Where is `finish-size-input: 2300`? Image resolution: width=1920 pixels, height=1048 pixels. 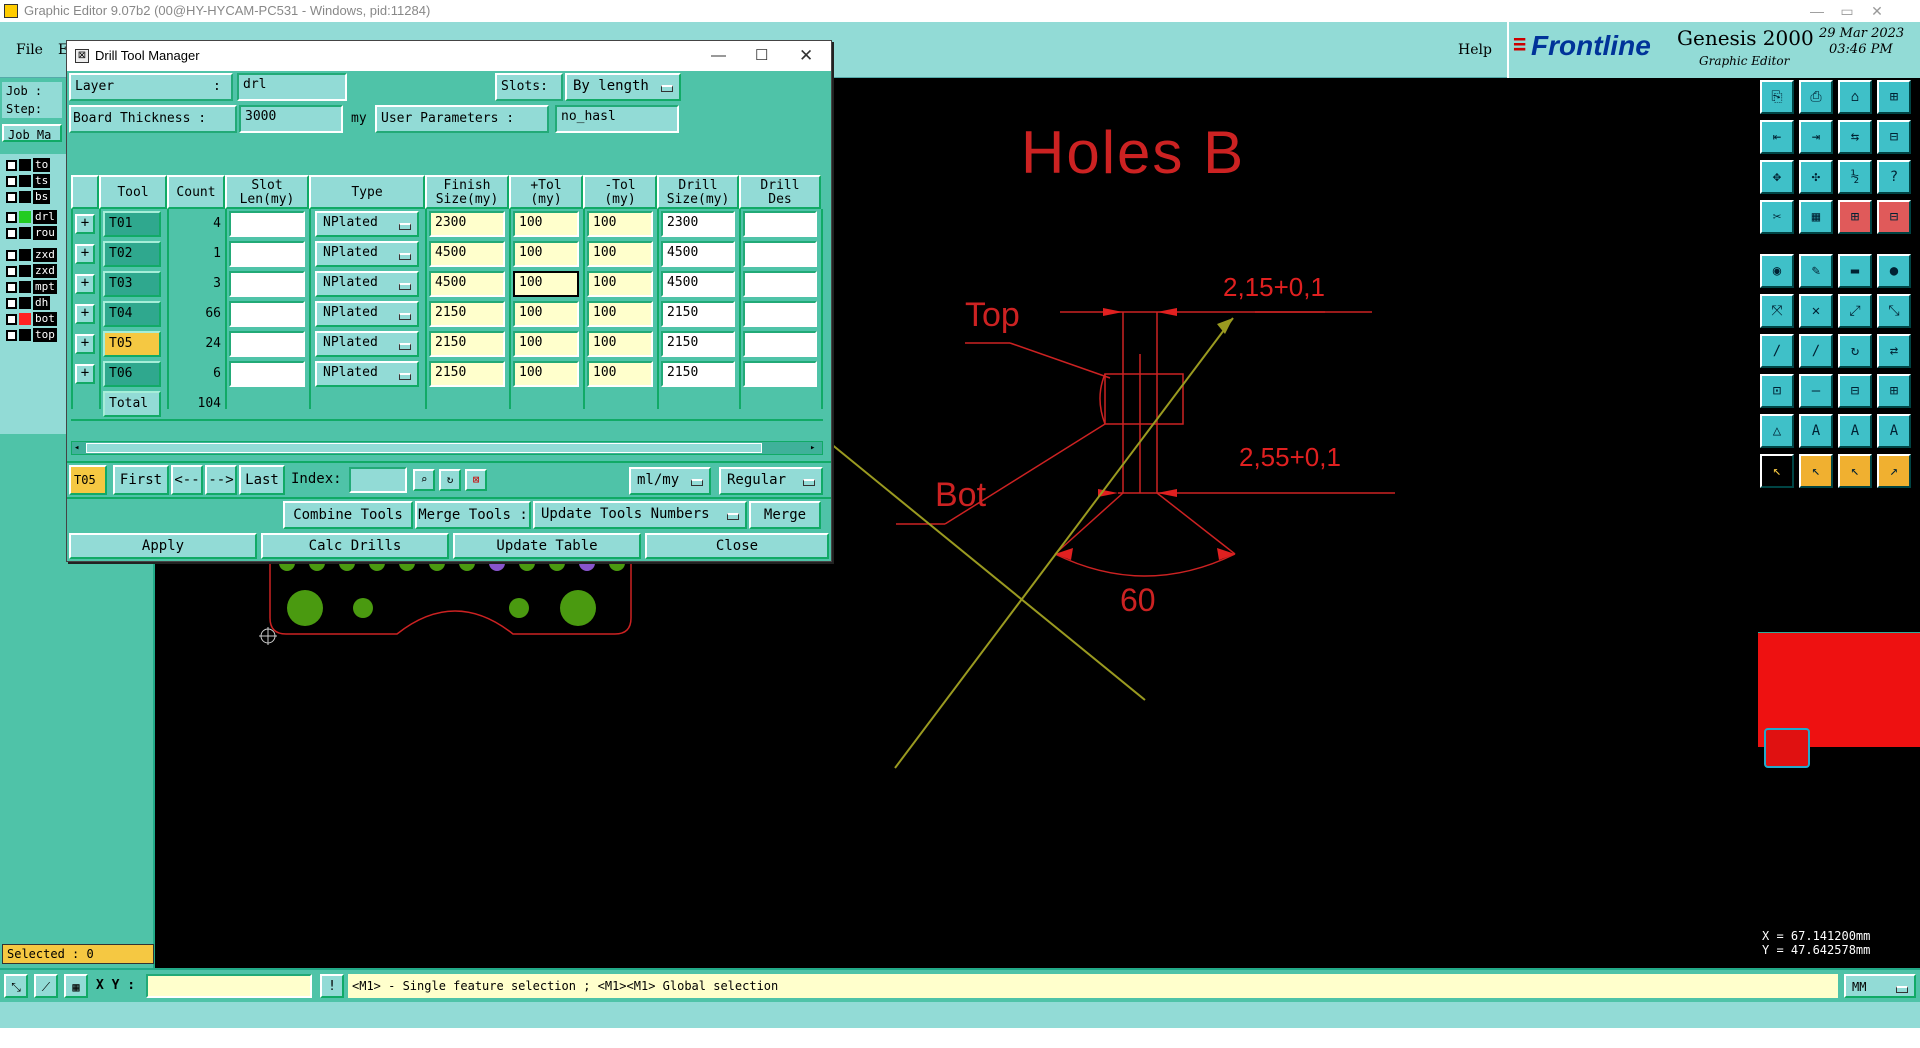
finish-size-input: 2300 is located at coordinates (467, 224).